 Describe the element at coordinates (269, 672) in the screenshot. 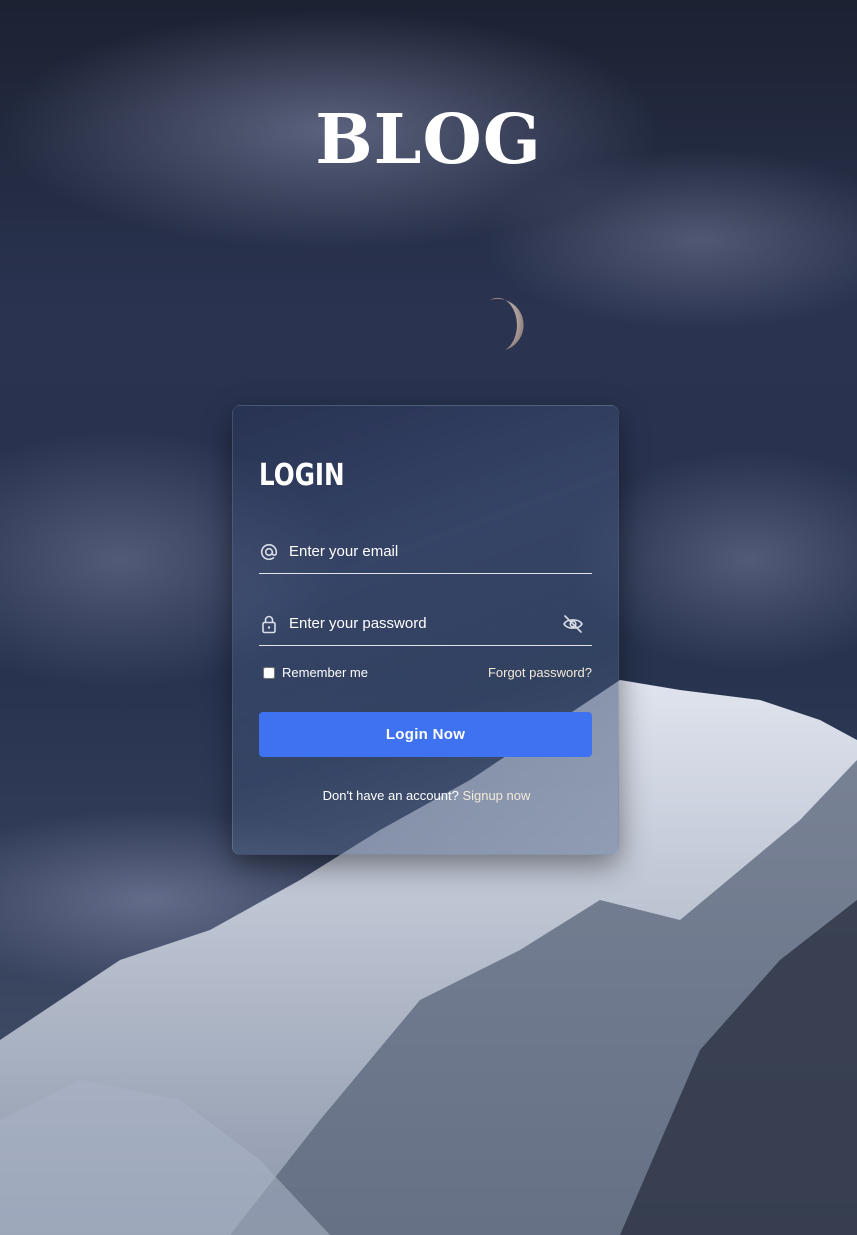

I see `remember-checkbox` at that location.